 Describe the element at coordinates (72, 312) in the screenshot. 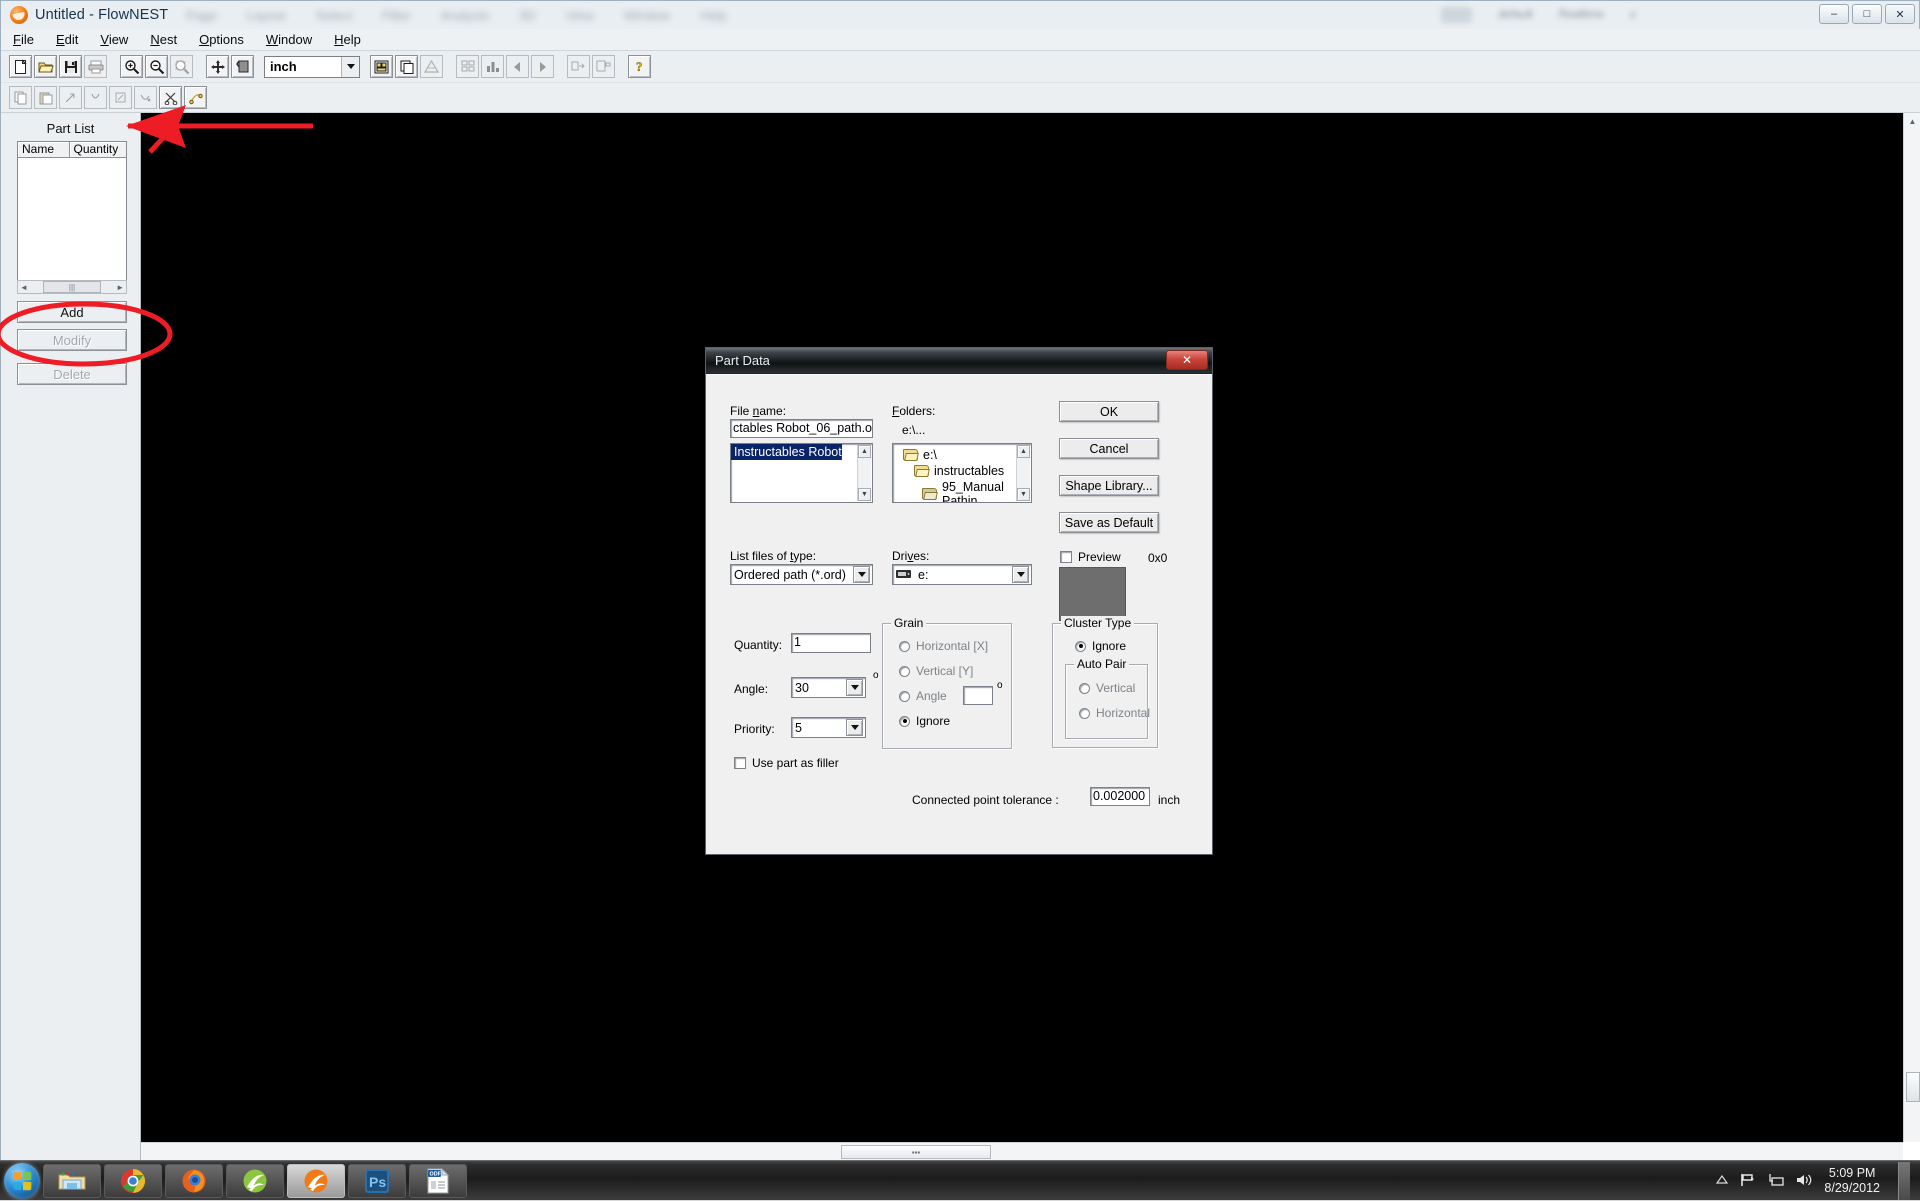

I see `add-part-button: Add` at that location.